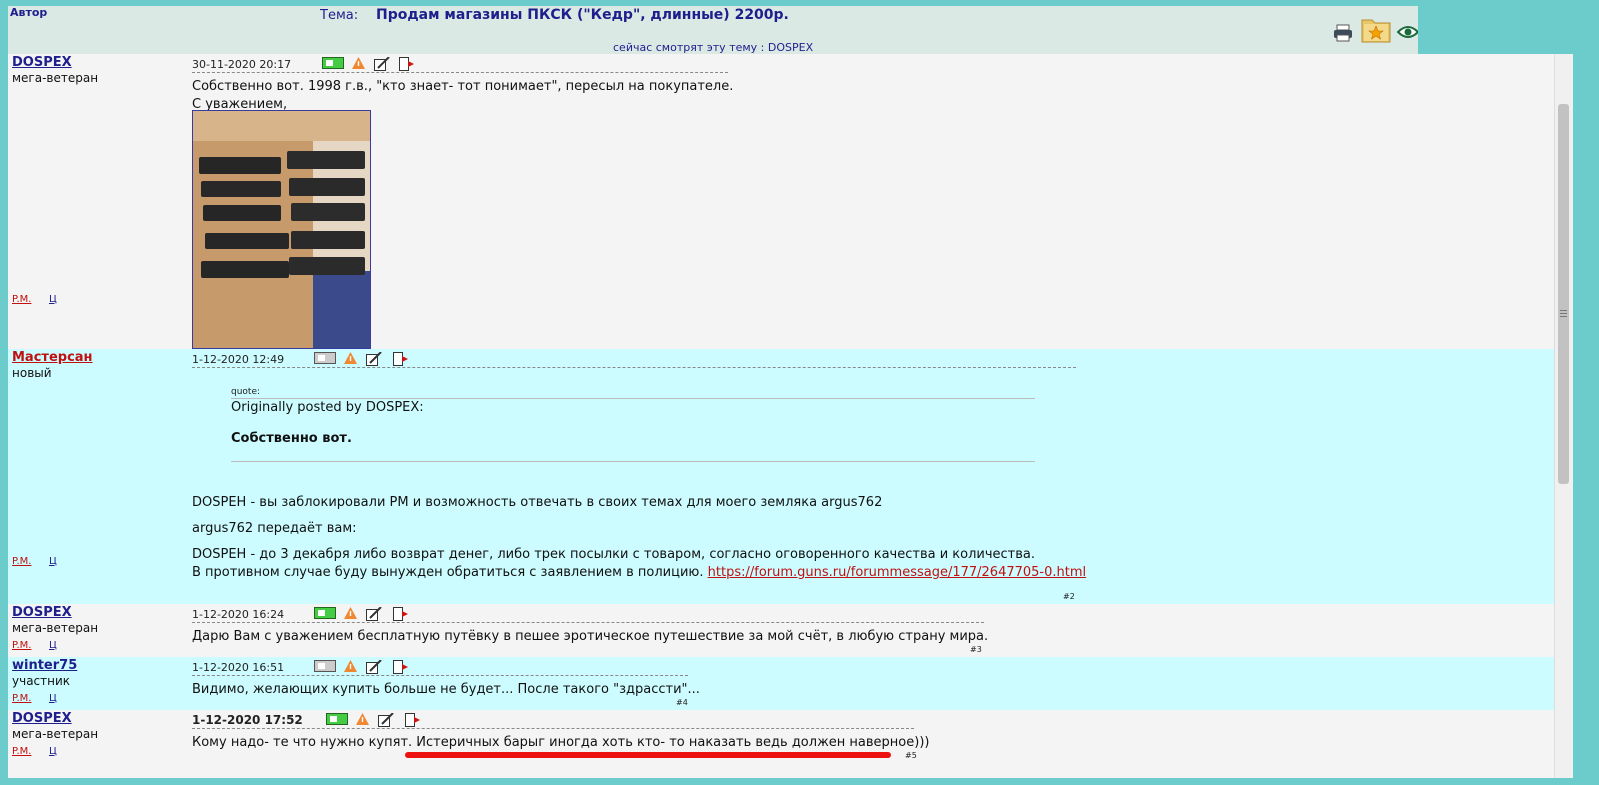 The image size is (1599, 785). I want to click on post-photo, so click(281, 229).